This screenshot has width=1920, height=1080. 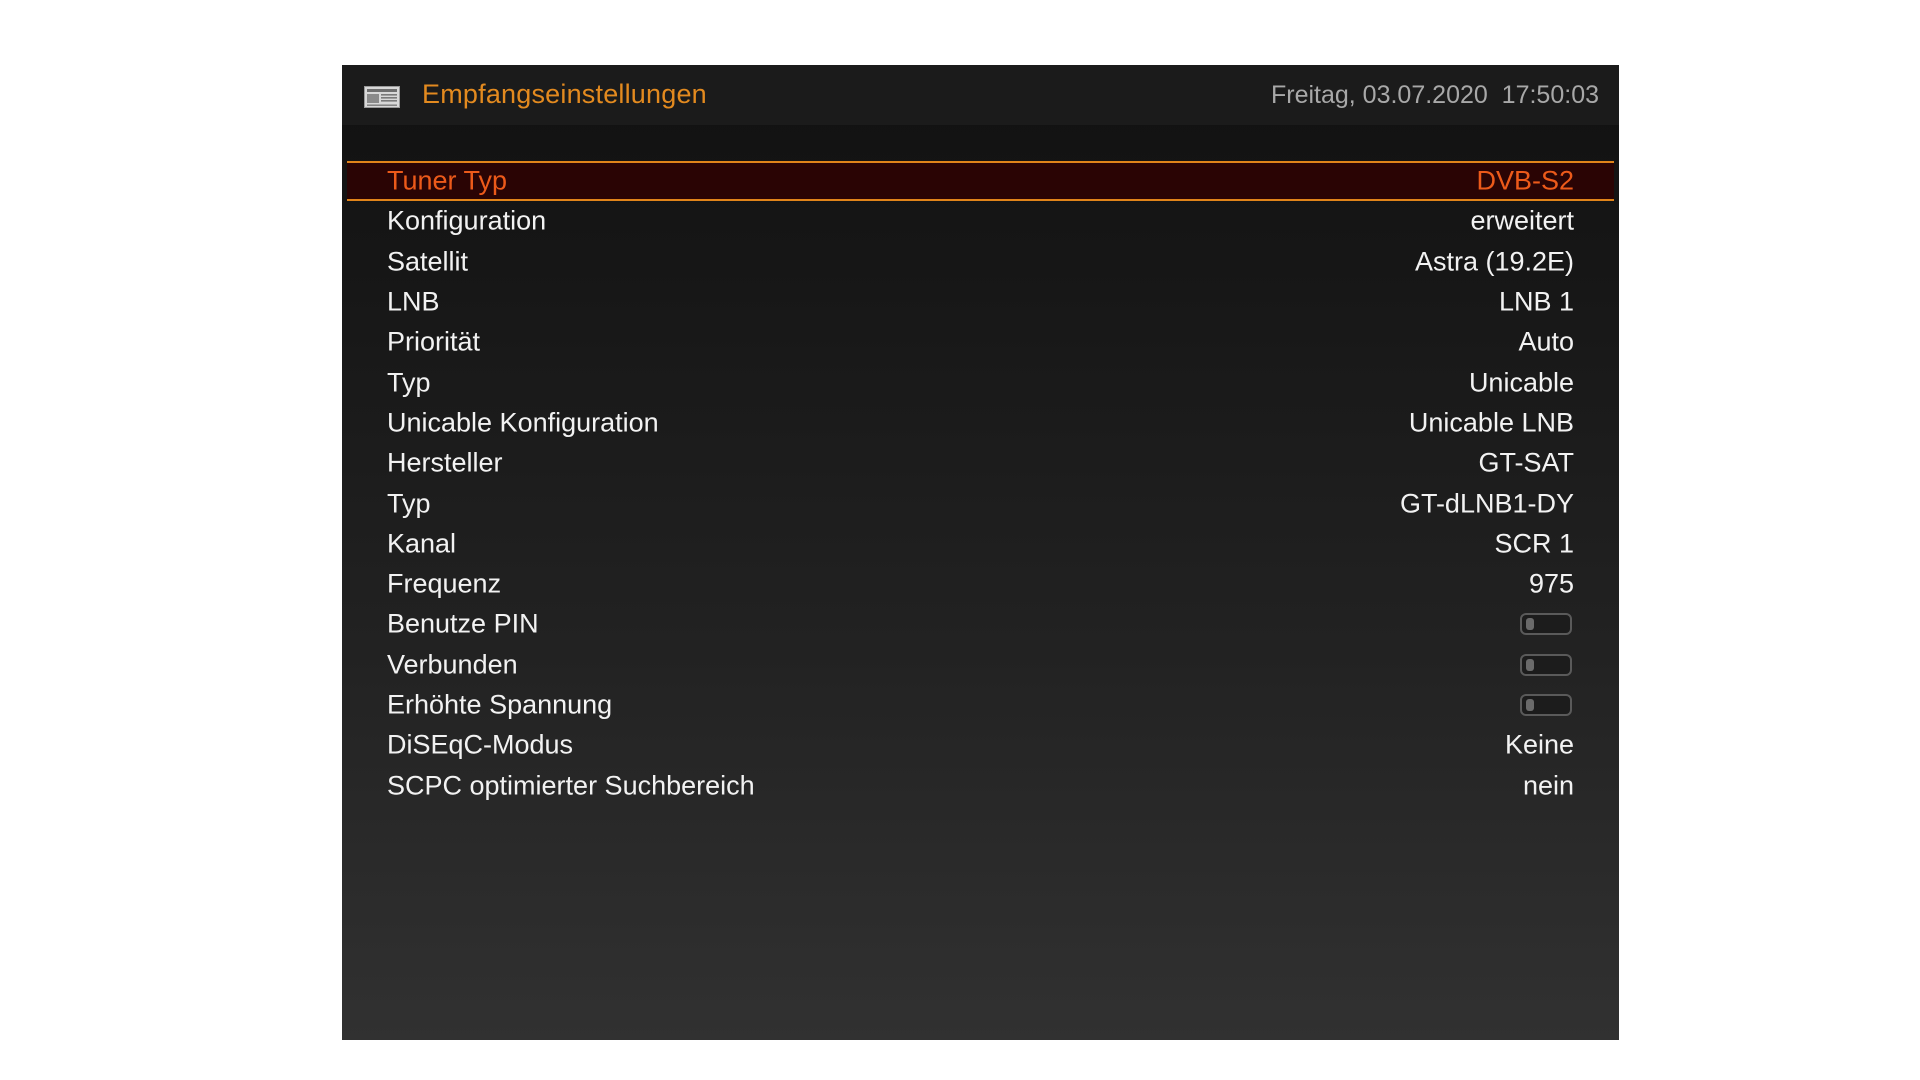 I want to click on menu-row: Benutze PIN, so click(x=980, y=624).